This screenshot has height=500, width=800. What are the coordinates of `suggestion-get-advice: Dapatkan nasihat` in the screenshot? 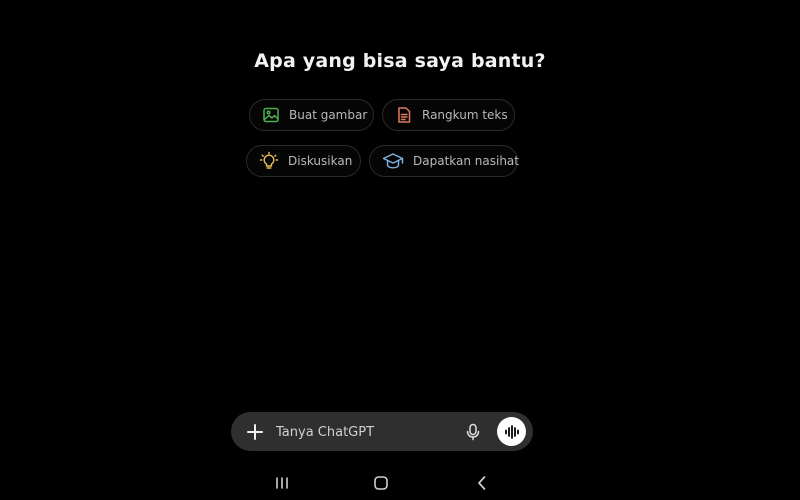 It's located at (444, 161).